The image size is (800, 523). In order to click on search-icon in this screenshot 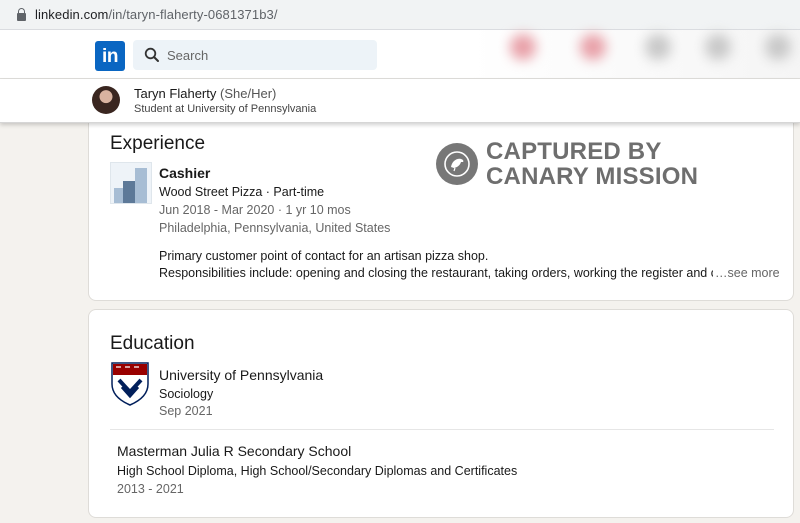, I will do `click(151, 54)`.